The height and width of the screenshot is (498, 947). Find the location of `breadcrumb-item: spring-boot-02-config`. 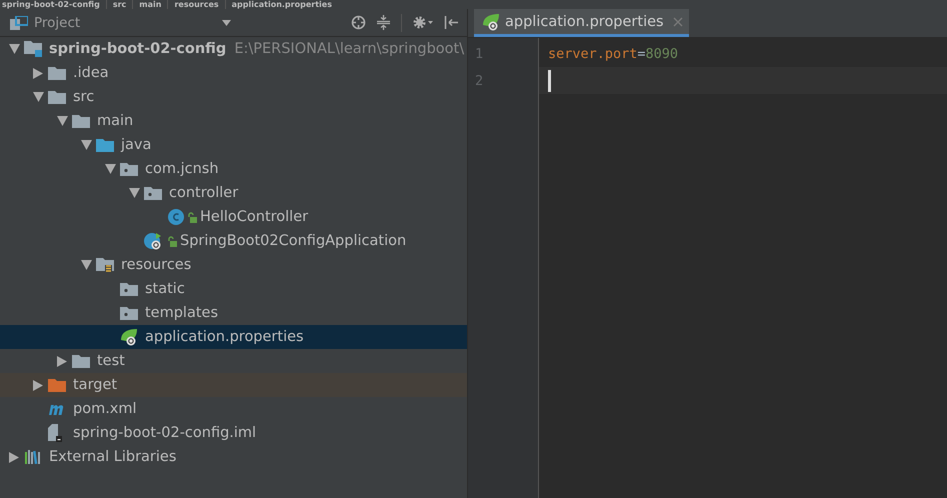

breadcrumb-item: spring-boot-02-config is located at coordinates (51, 4).